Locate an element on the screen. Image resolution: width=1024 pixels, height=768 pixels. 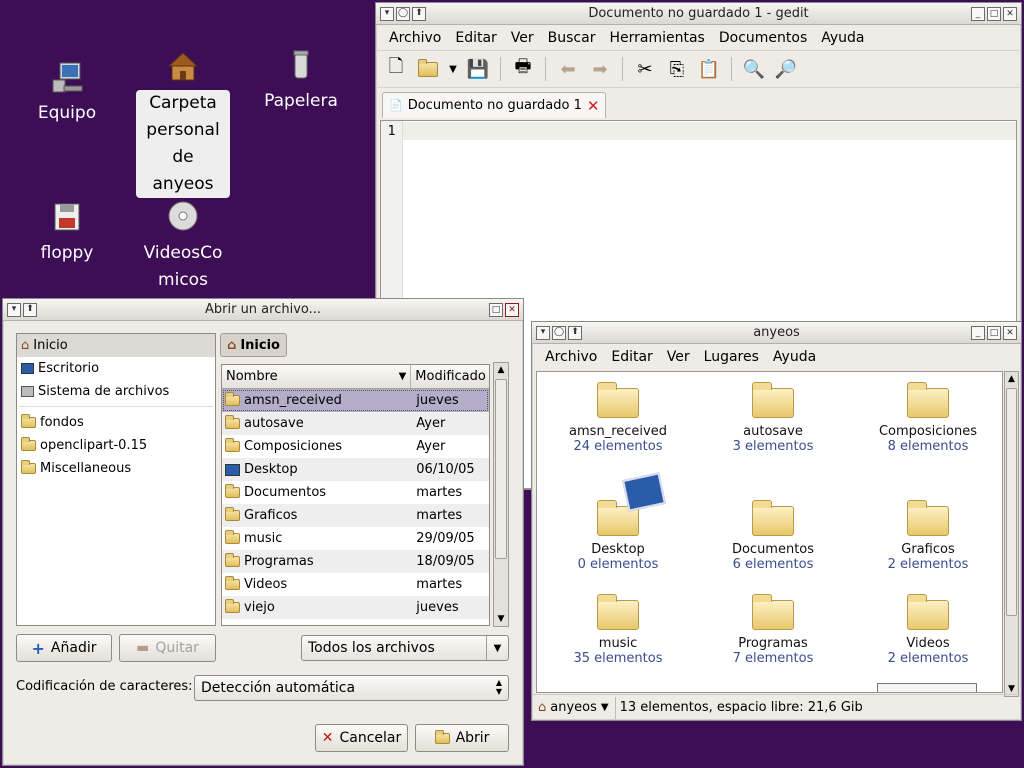
redo-icon: ➡ is located at coordinates (600, 69).